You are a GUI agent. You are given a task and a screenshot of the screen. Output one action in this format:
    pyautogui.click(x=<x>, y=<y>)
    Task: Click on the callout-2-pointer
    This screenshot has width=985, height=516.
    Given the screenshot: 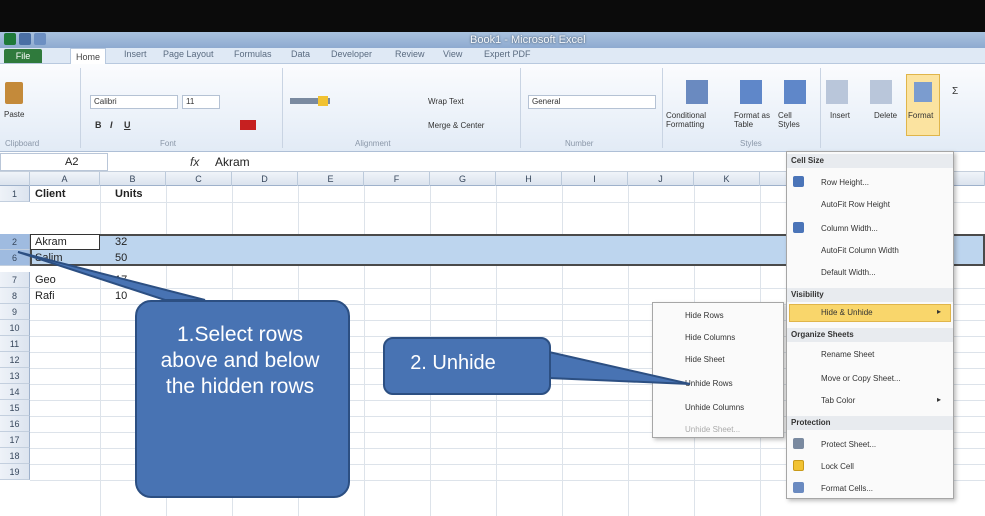 What is the action you would take?
    pyautogui.click(x=619, y=367)
    